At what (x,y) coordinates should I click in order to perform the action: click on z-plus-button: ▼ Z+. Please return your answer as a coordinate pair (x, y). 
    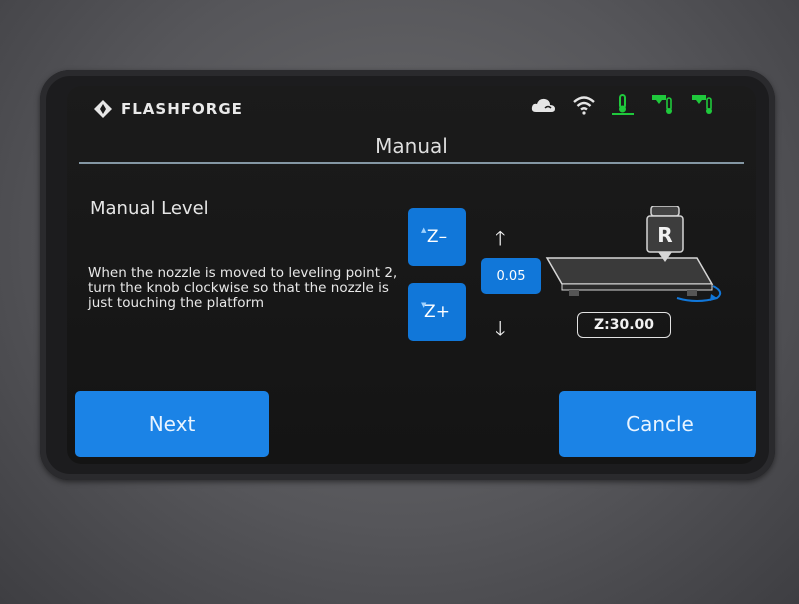
    Looking at the image, I should click on (437, 312).